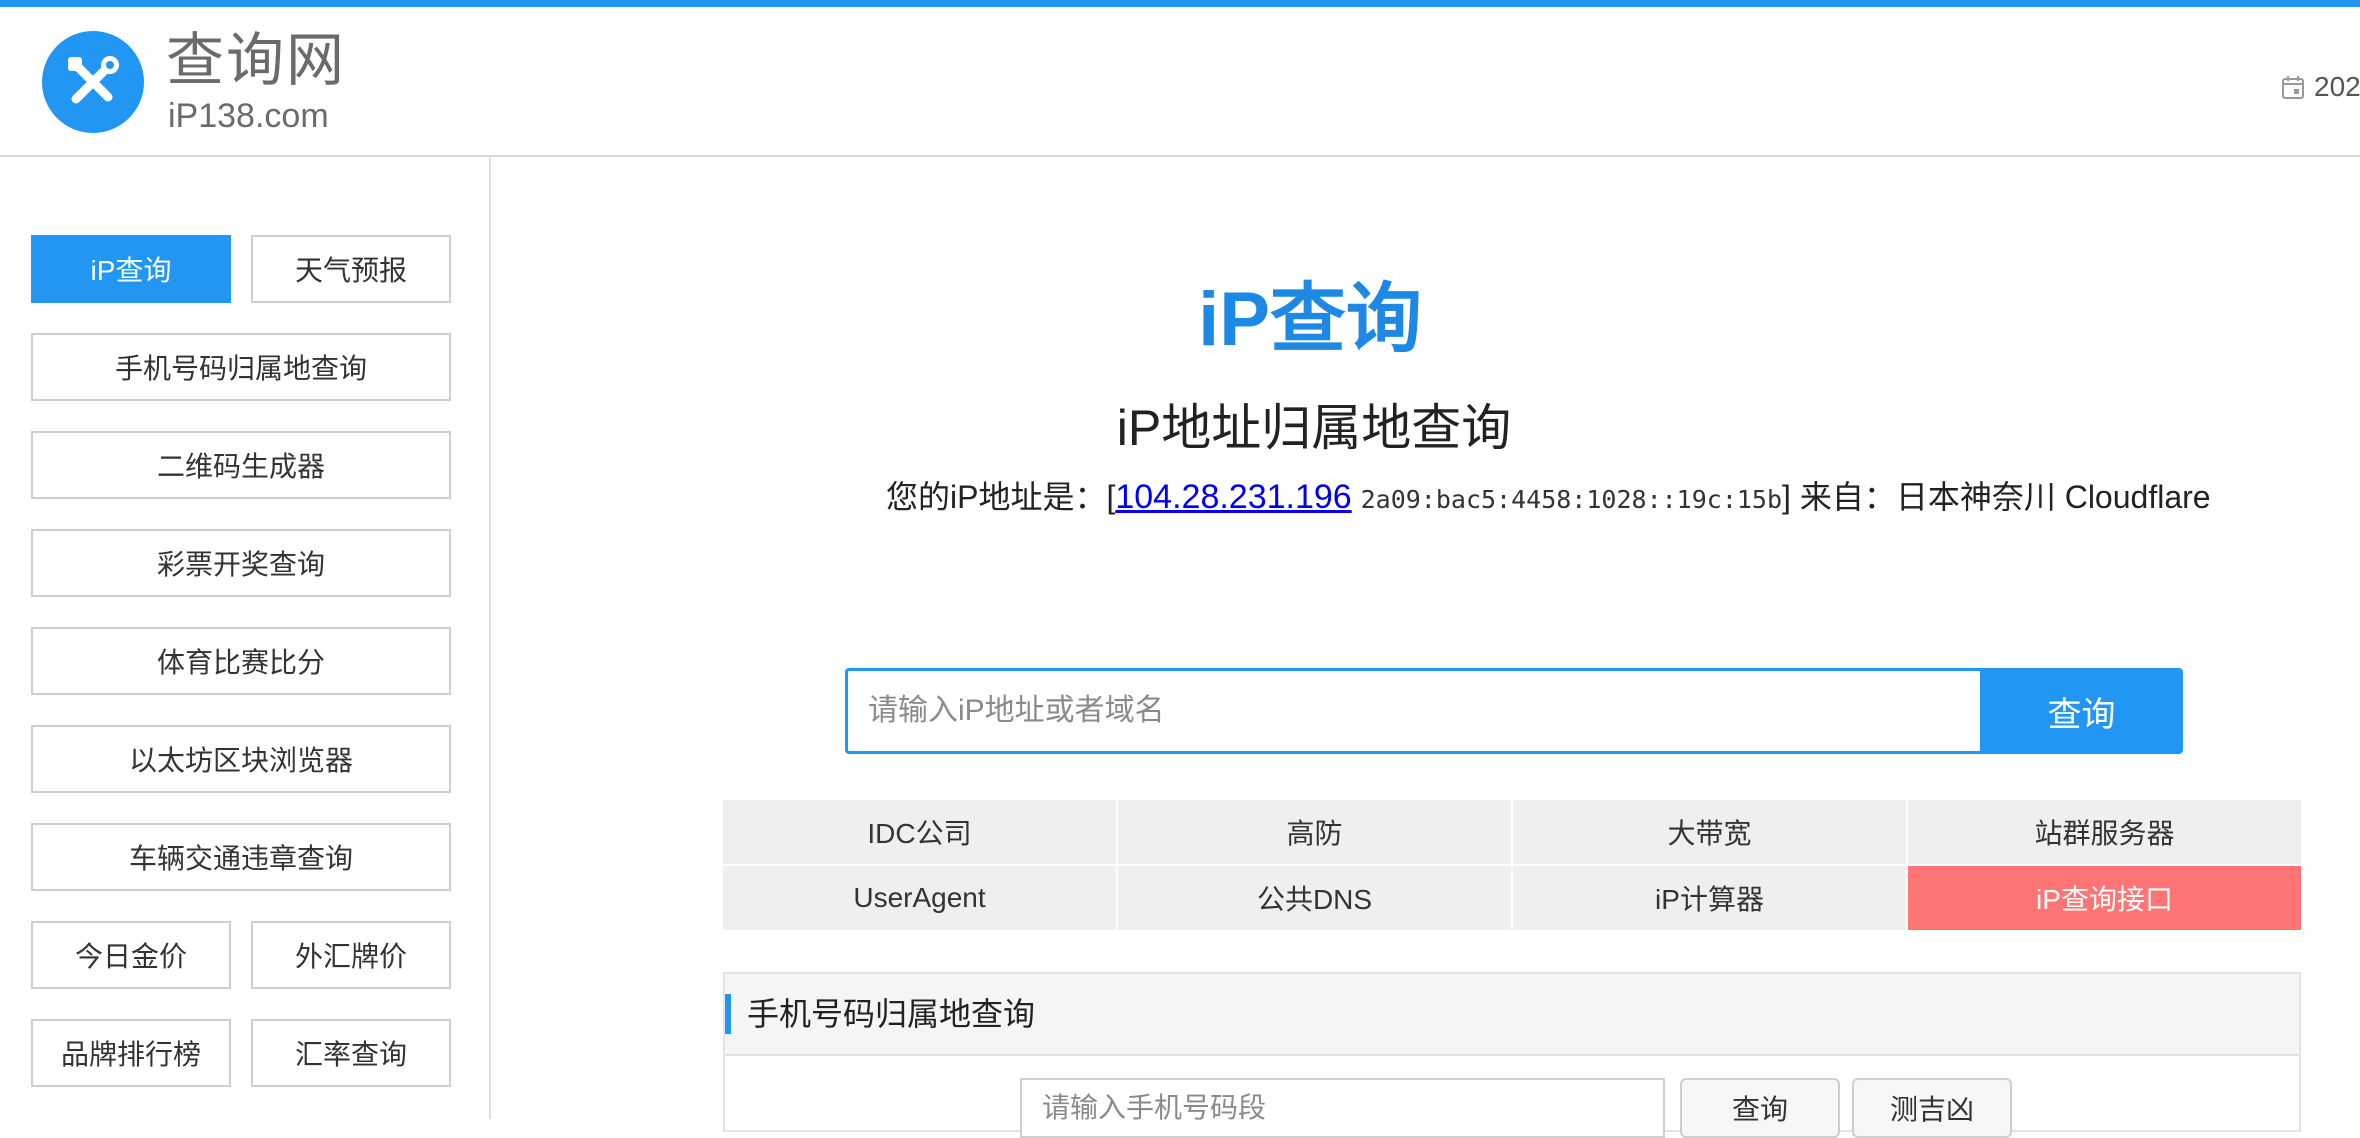 This screenshot has width=2360, height=1138. Describe the element at coordinates (1314, 428) in the screenshot. I see `page-subtitle: iP地址归属地查询` at that location.